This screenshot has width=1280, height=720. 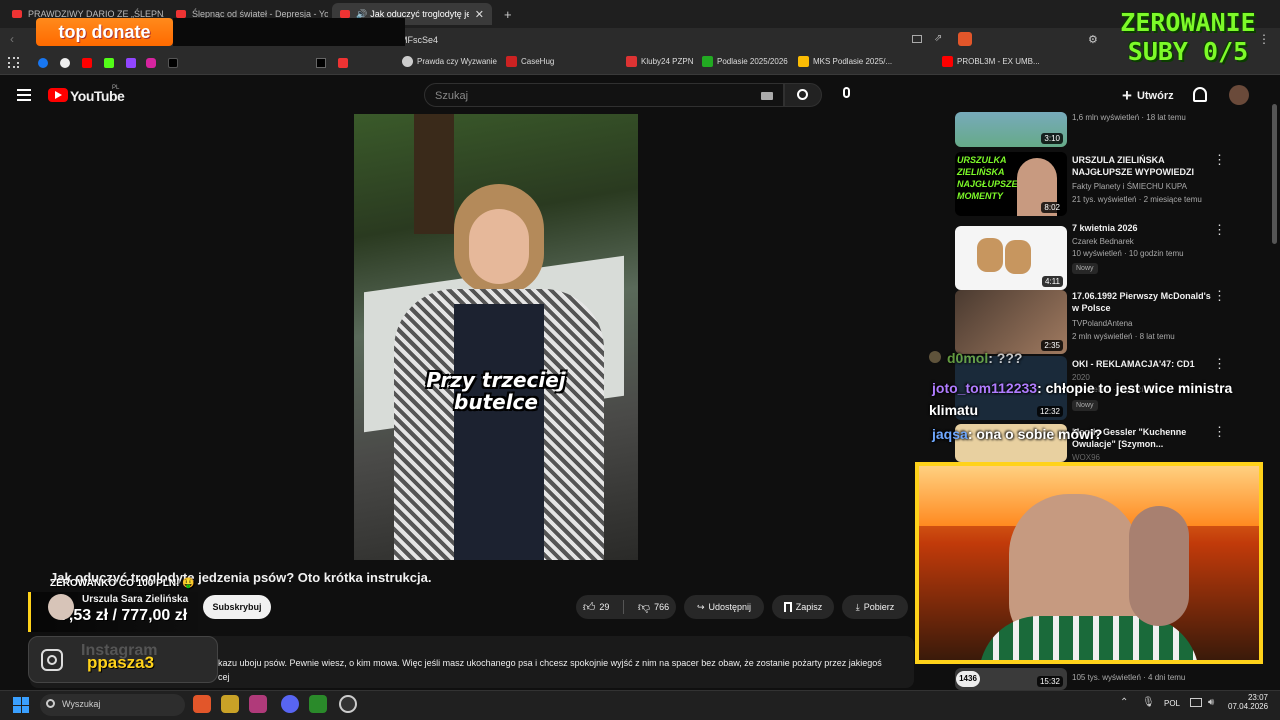 I want to click on video-thumbnail: 3:10, so click(x=1011, y=129).